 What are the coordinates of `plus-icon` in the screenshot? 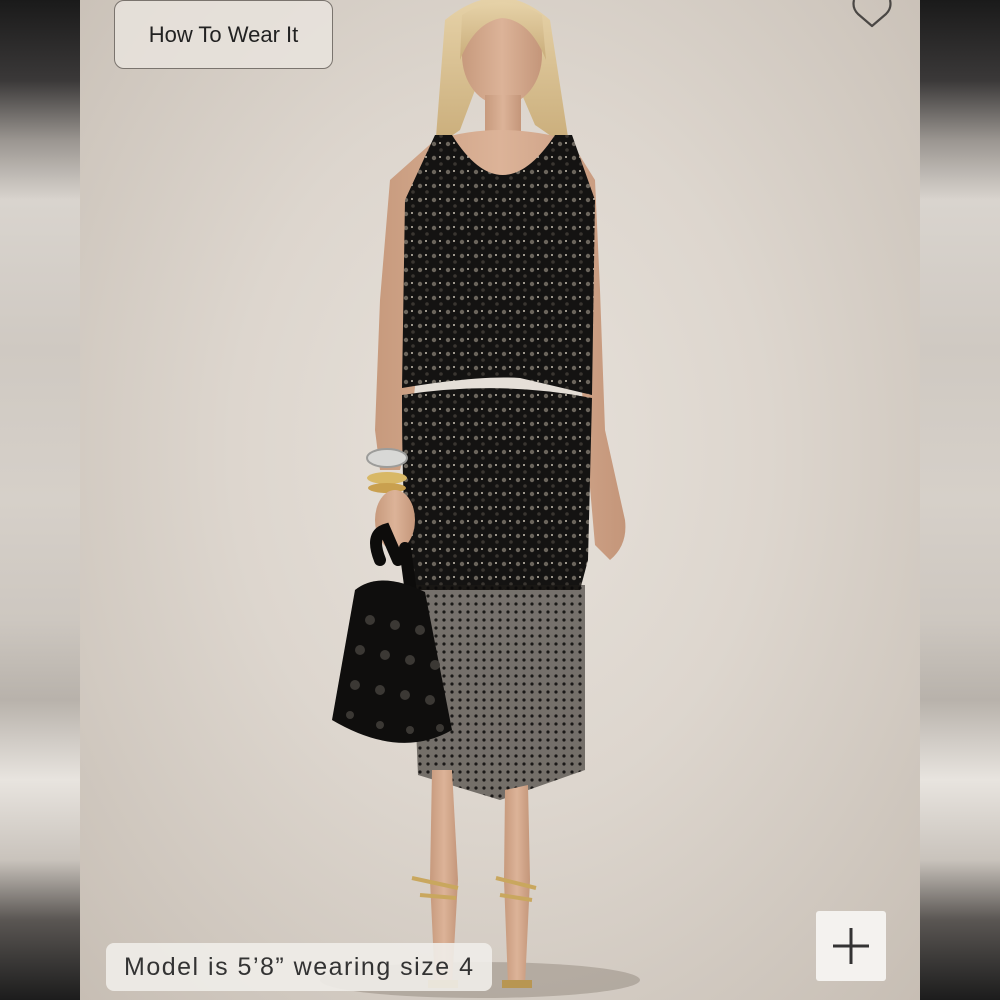 It's located at (851, 946).